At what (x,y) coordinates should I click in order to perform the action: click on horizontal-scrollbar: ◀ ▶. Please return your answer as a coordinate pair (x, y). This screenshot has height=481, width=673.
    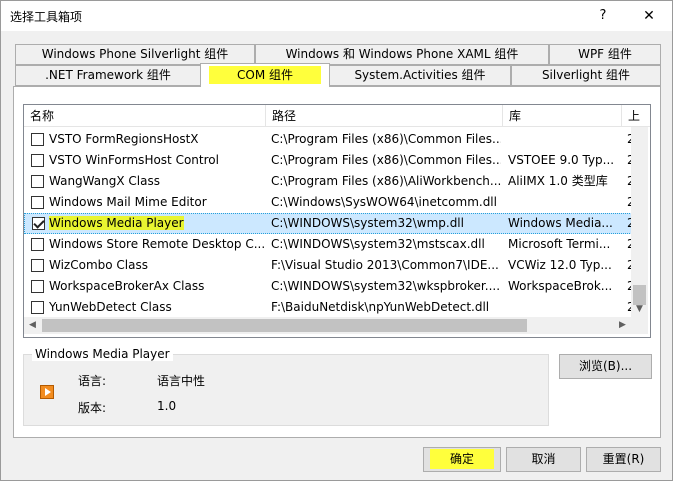
    Looking at the image, I should click on (327, 325).